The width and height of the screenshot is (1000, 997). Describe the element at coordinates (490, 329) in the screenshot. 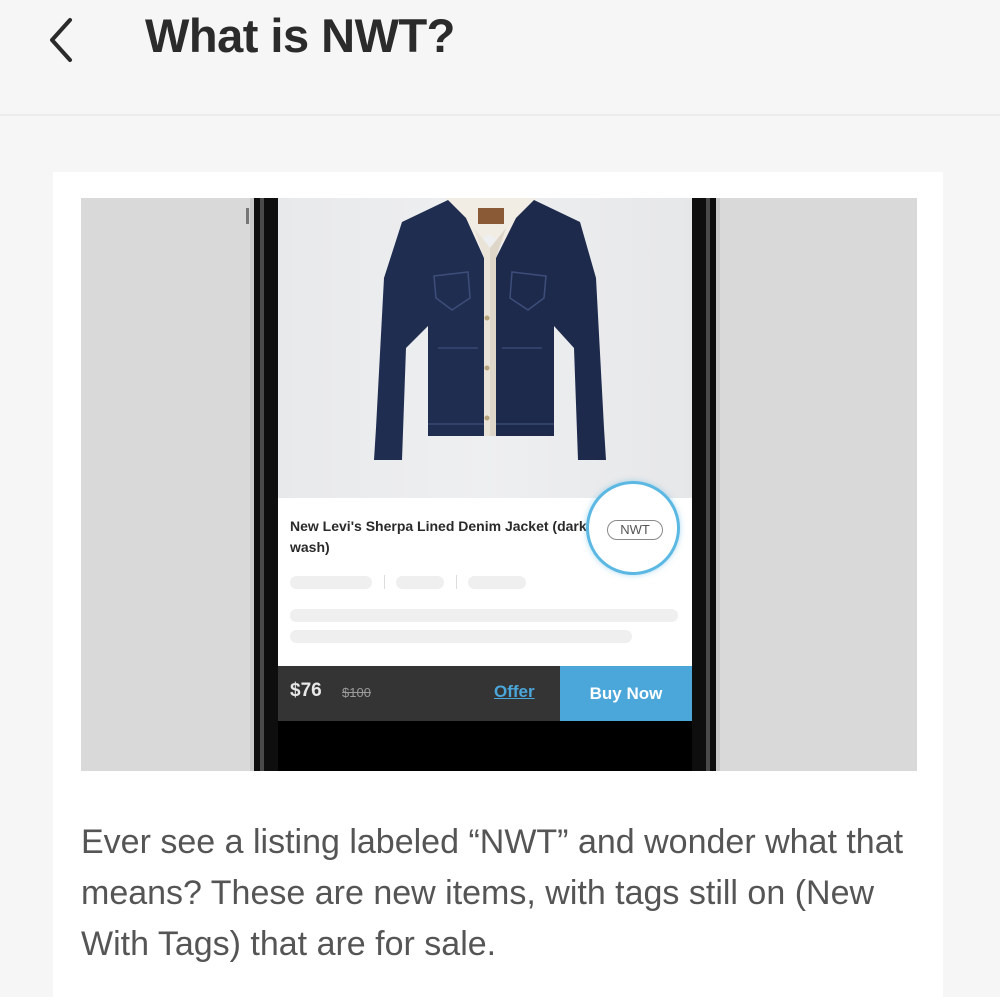

I see `denim-jacket-image` at that location.